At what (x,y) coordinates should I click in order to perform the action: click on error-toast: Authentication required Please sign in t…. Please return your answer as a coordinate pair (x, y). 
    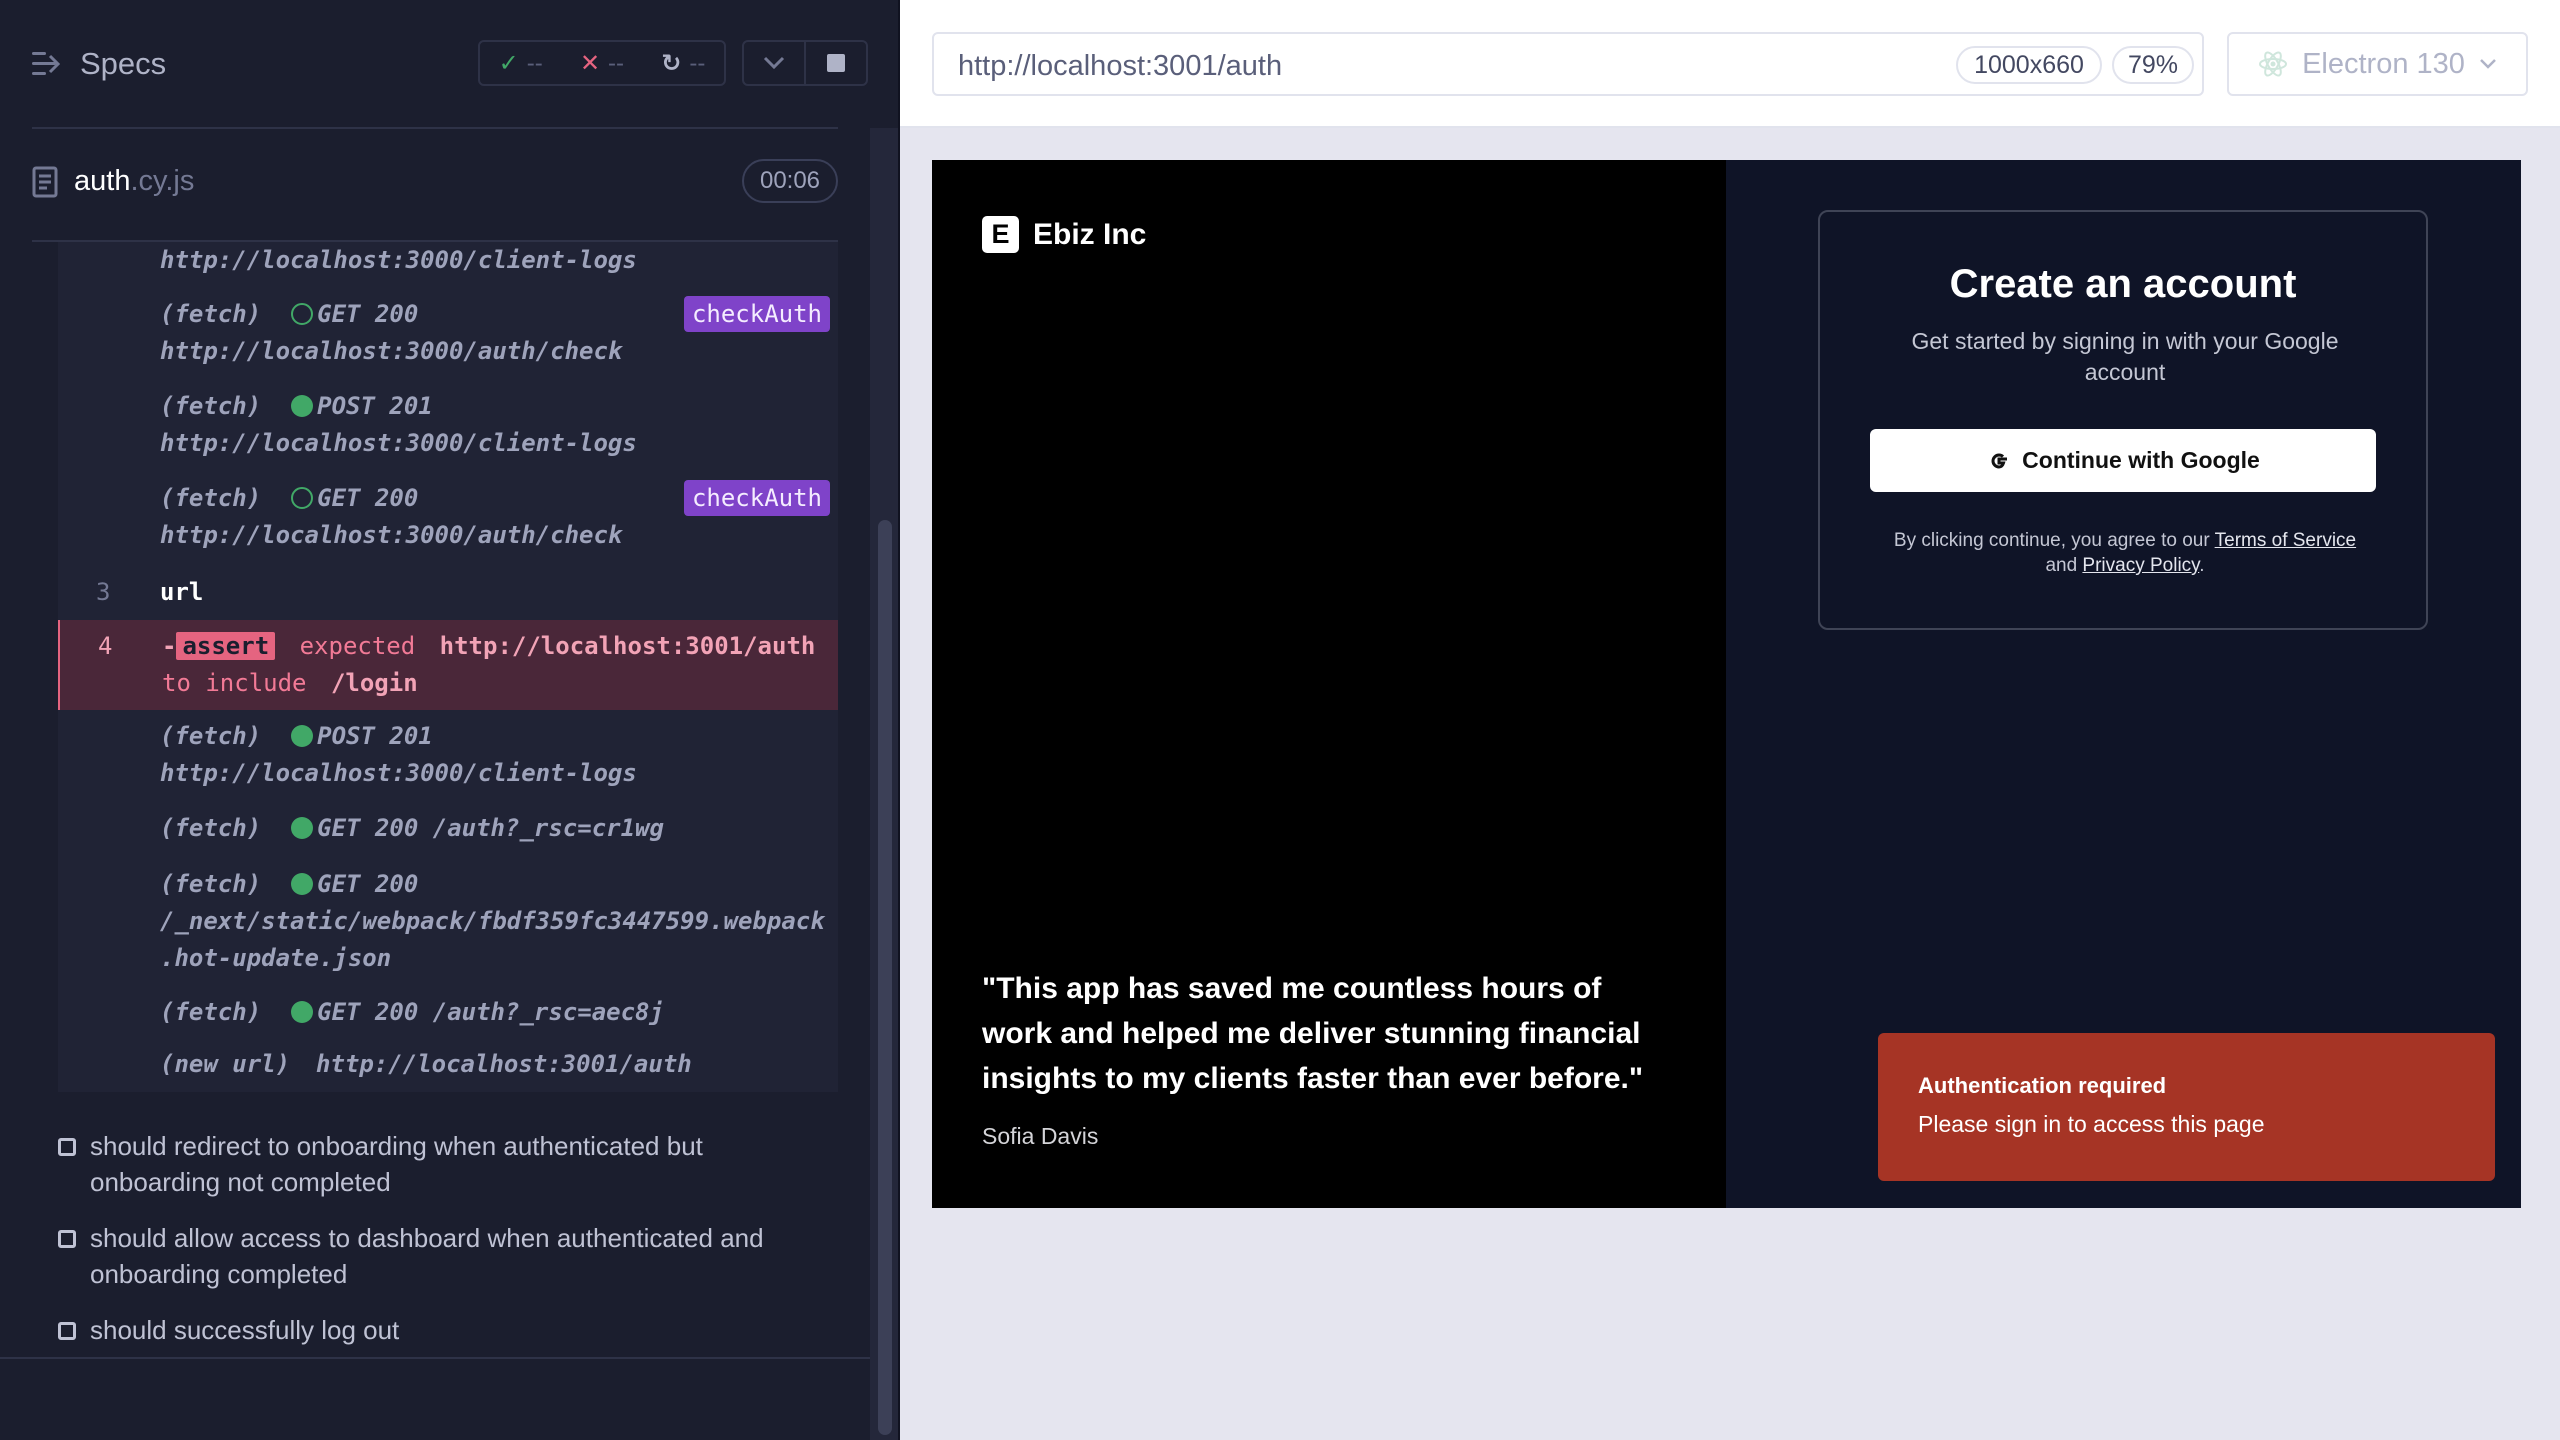
    Looking at the image, I should click on (2186, 1107).